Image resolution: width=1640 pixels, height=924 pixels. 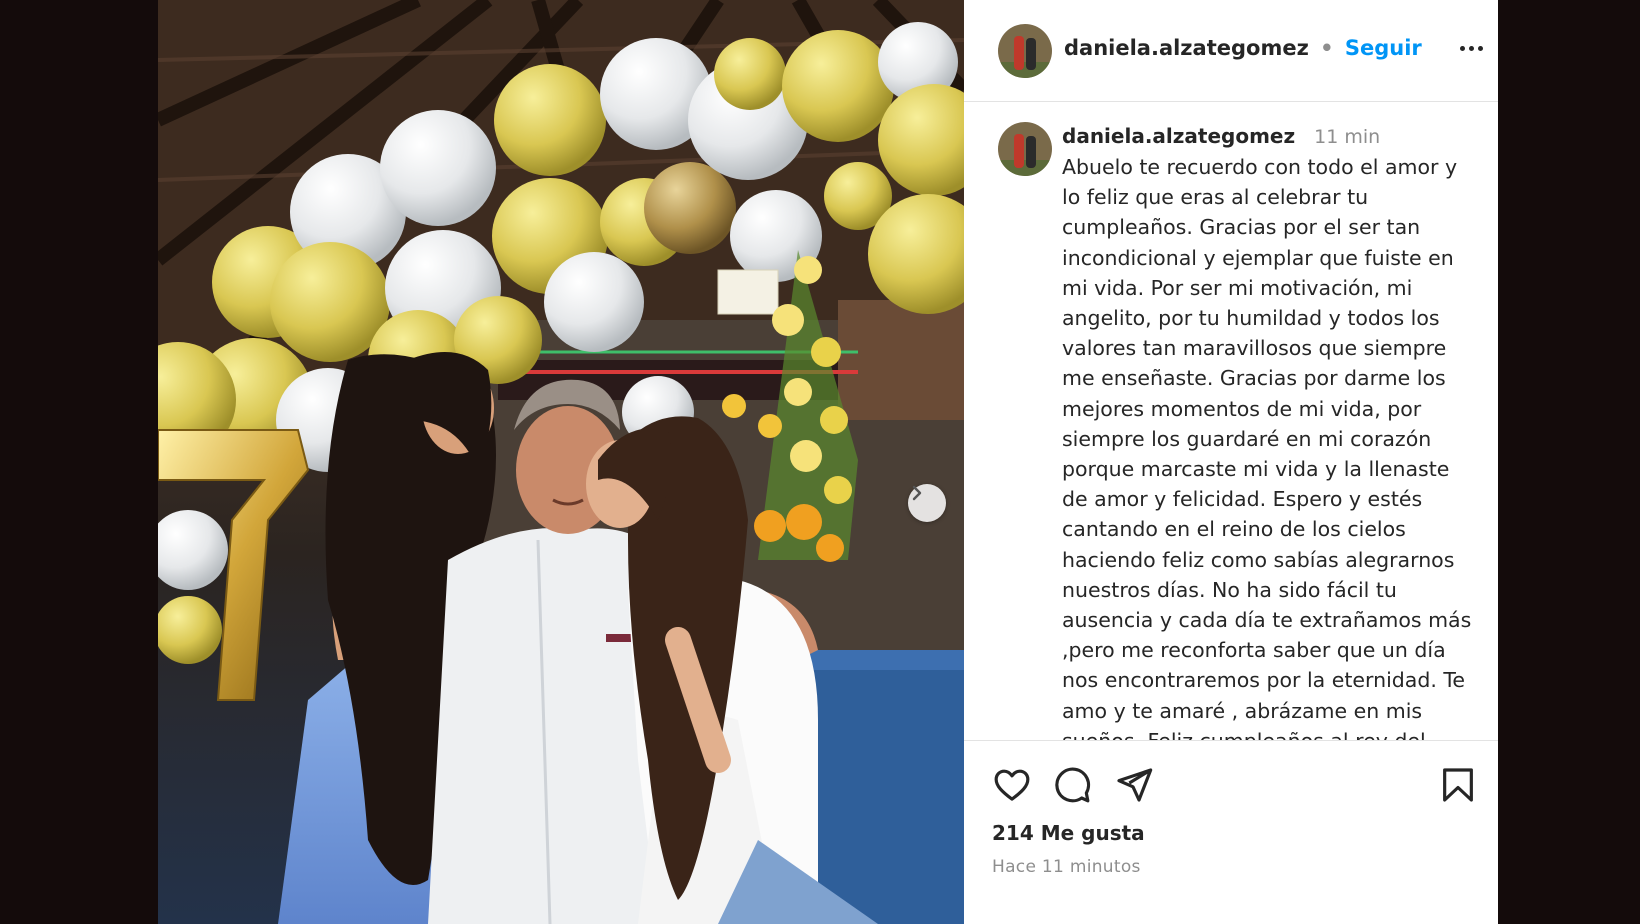 I want to click on post-actions: 214 Me gusta Hace 11 minutos, so click(x=1231, y=832).